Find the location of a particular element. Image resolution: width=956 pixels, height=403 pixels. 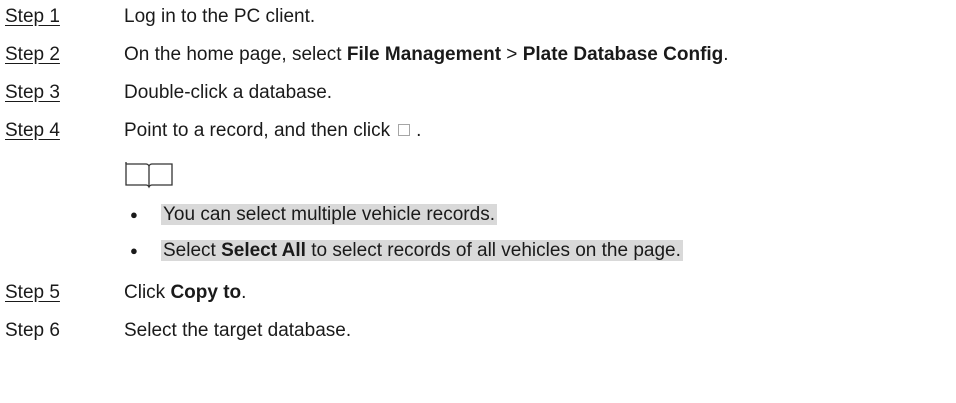

step-6-label: Step 6 is located at coordinates (32, 330).